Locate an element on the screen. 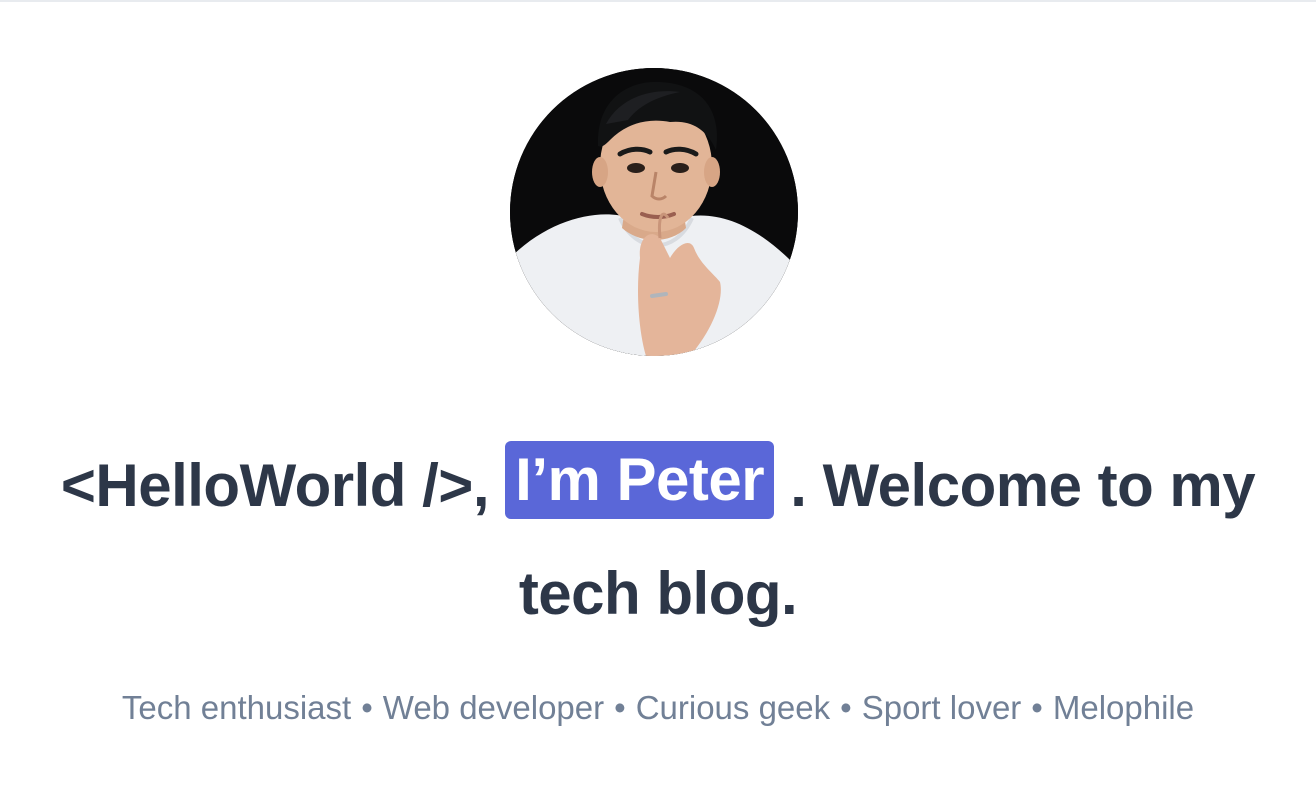 This screenshot has width=1316, height=804. headline-greeting: <HelloWorld />, is located at coordinates (275, 485).